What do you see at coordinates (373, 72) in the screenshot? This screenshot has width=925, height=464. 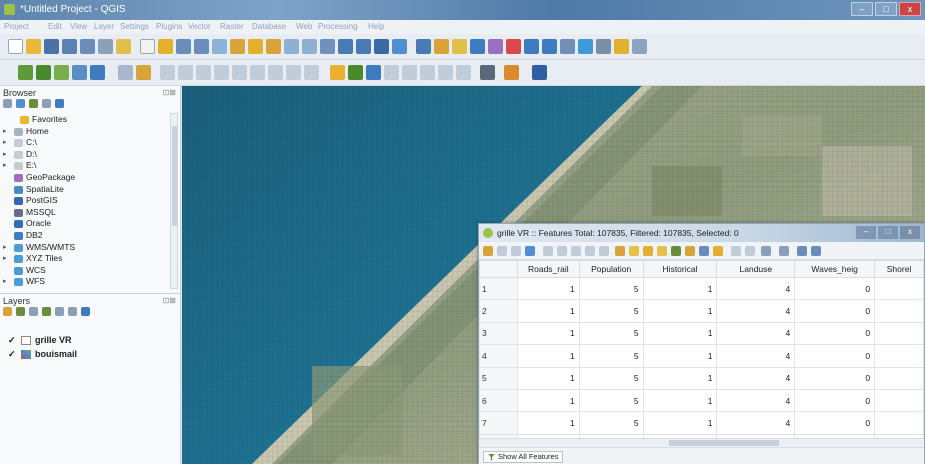 I see `pin-labels-icon` at bounding box center [373, 72].